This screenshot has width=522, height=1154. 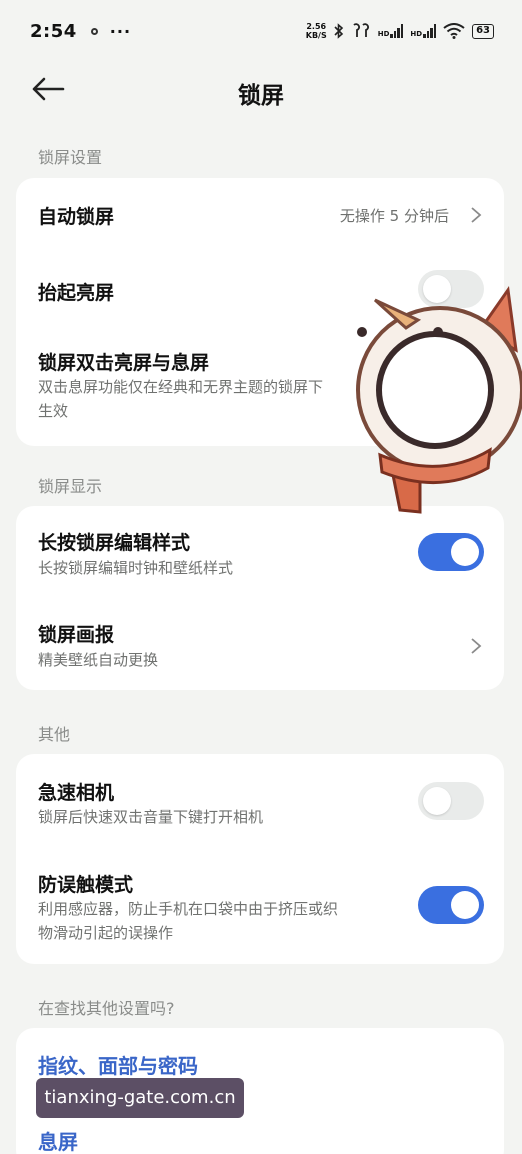 I want to click on setting-subtitle: 锁屏后快速双击音量下键打开相机, so click(x=151, y=817).